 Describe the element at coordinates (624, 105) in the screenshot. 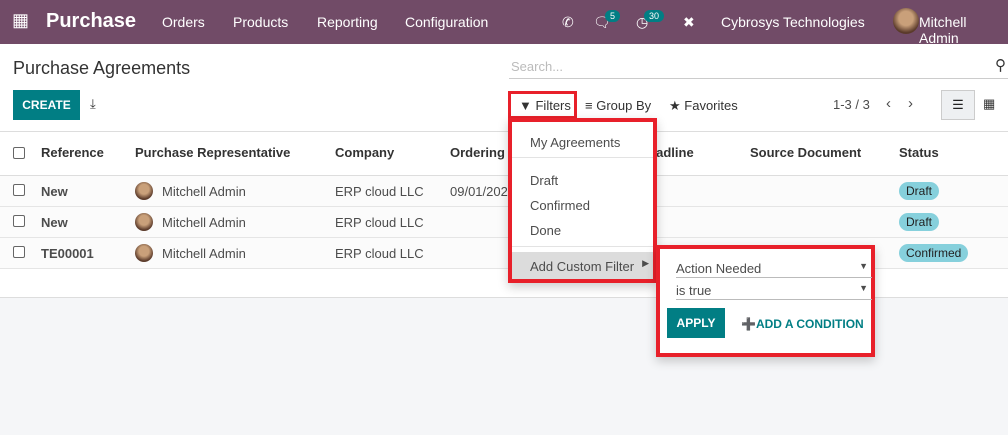

I see `group-by-label: Group By` at that location.